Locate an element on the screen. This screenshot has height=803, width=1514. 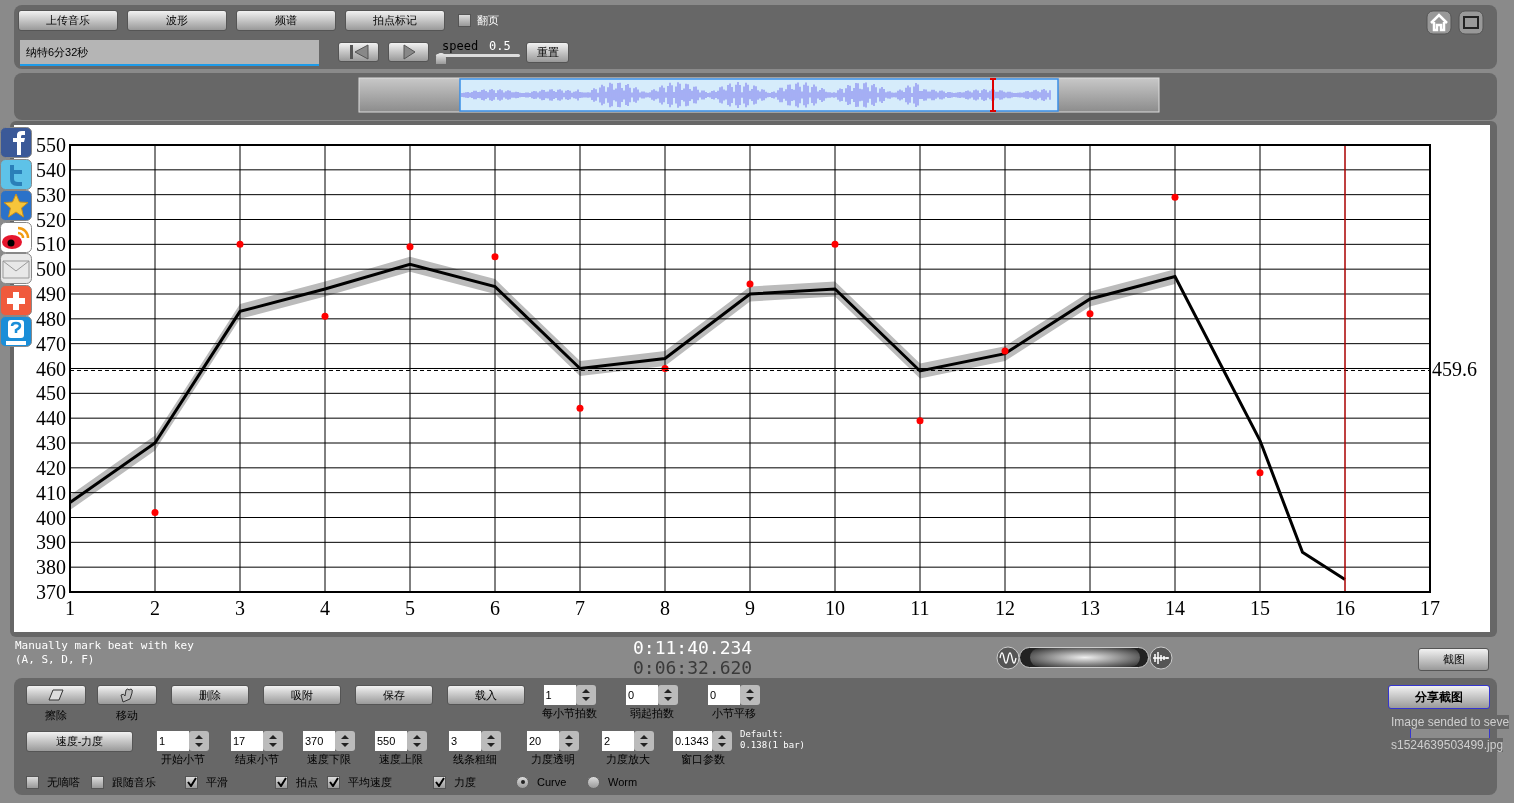
speed-slider is located at coordinates (479, 59).